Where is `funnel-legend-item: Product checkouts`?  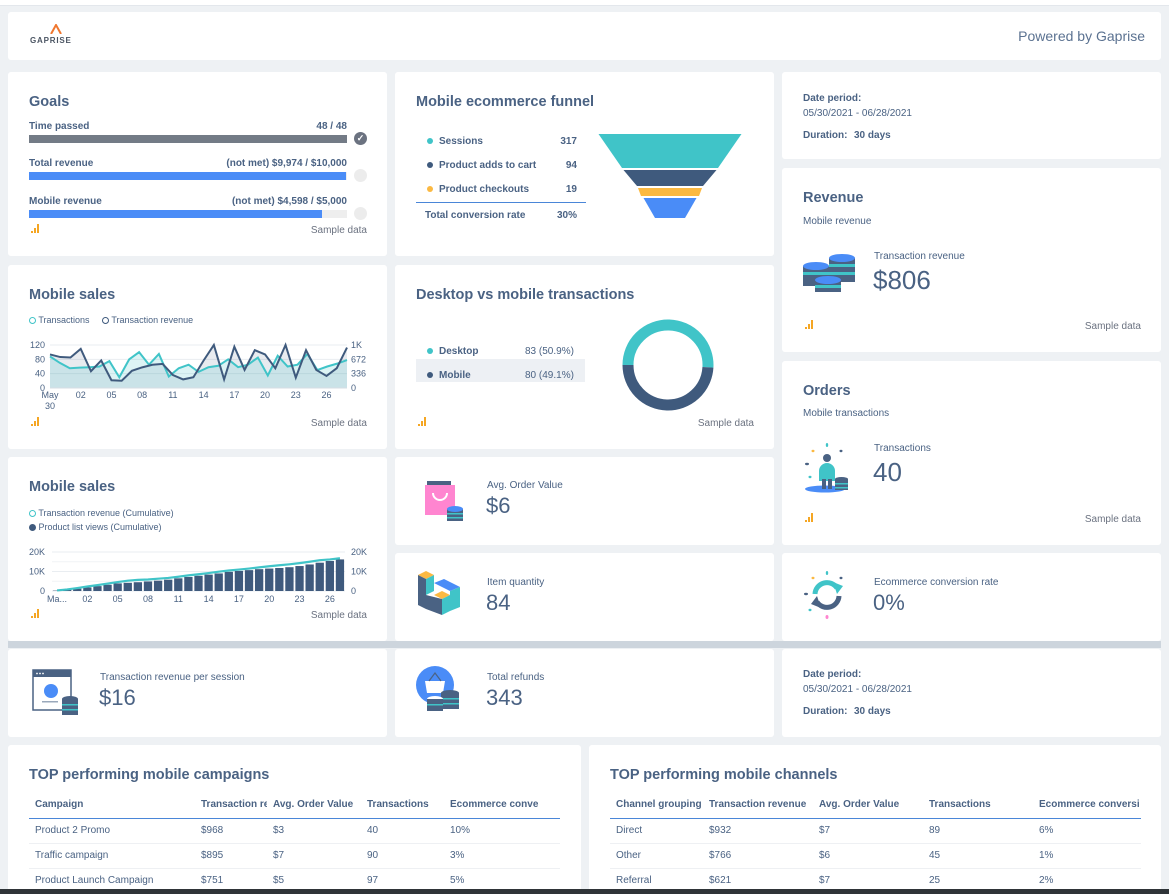 funnel-legend-item: Product checkouts is located at coordinates (478, 189).